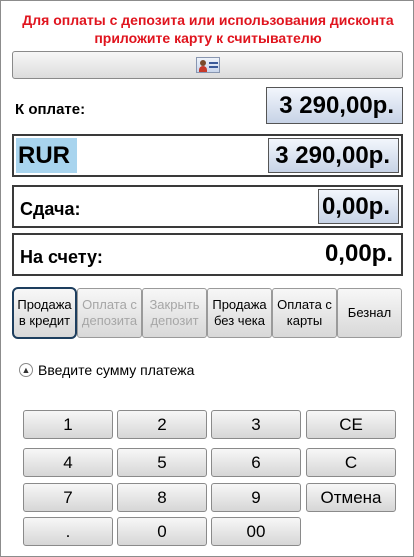  Describe the element at coordinates (334, 105) in the screenshot. I see `amount-due-value: 3 290,00р.` at that location.